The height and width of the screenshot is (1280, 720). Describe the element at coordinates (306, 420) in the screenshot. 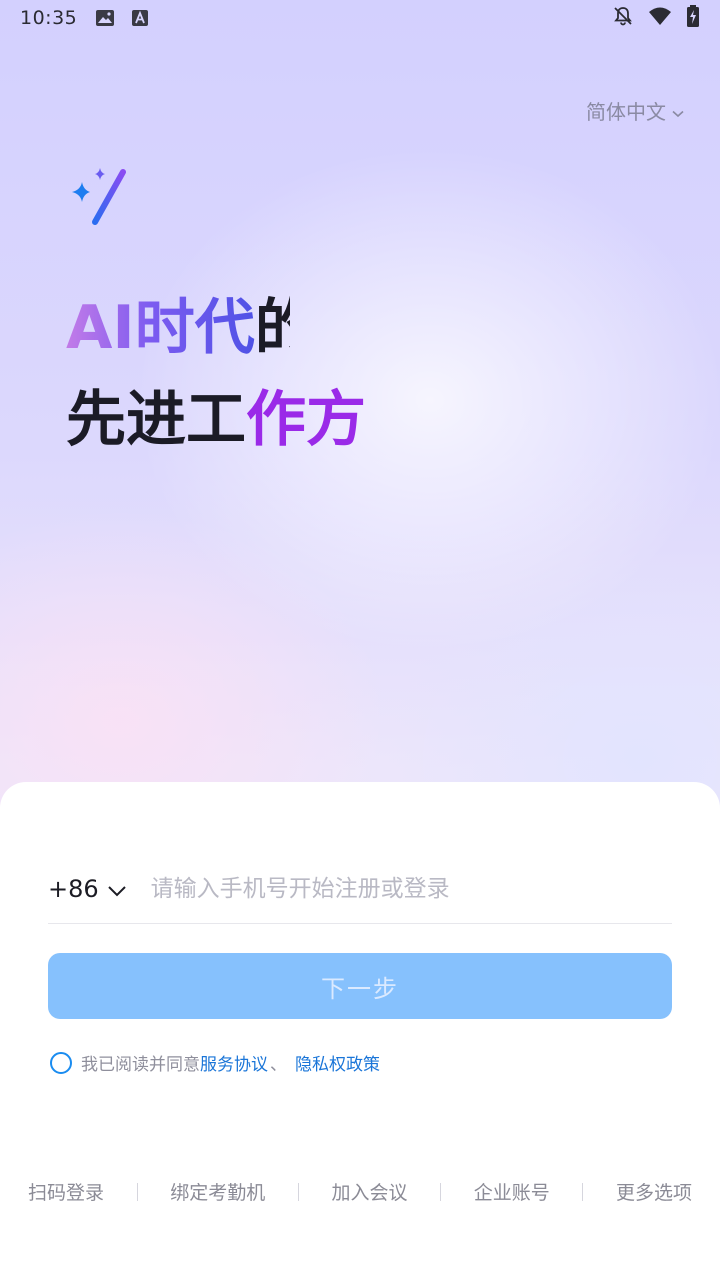

I see `hero-line-2-violet: 作方` at that location.